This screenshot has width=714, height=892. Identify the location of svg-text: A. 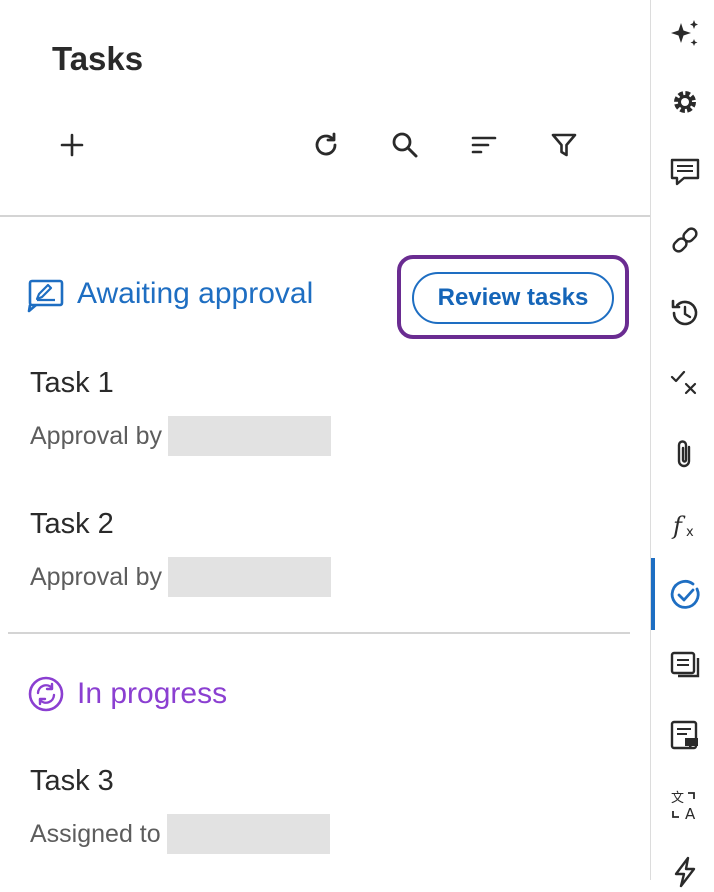
(690, 813).